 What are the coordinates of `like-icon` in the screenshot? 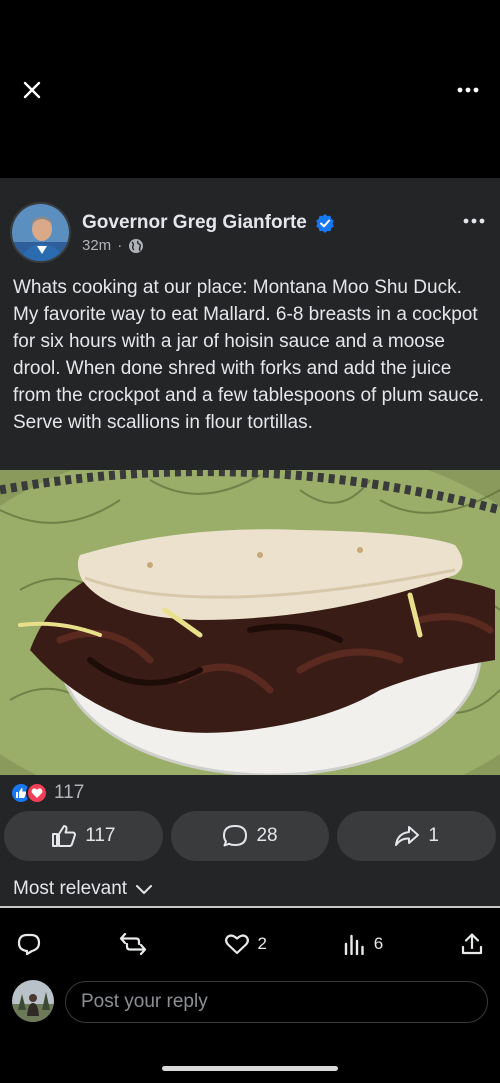 It's located at (64, 836).